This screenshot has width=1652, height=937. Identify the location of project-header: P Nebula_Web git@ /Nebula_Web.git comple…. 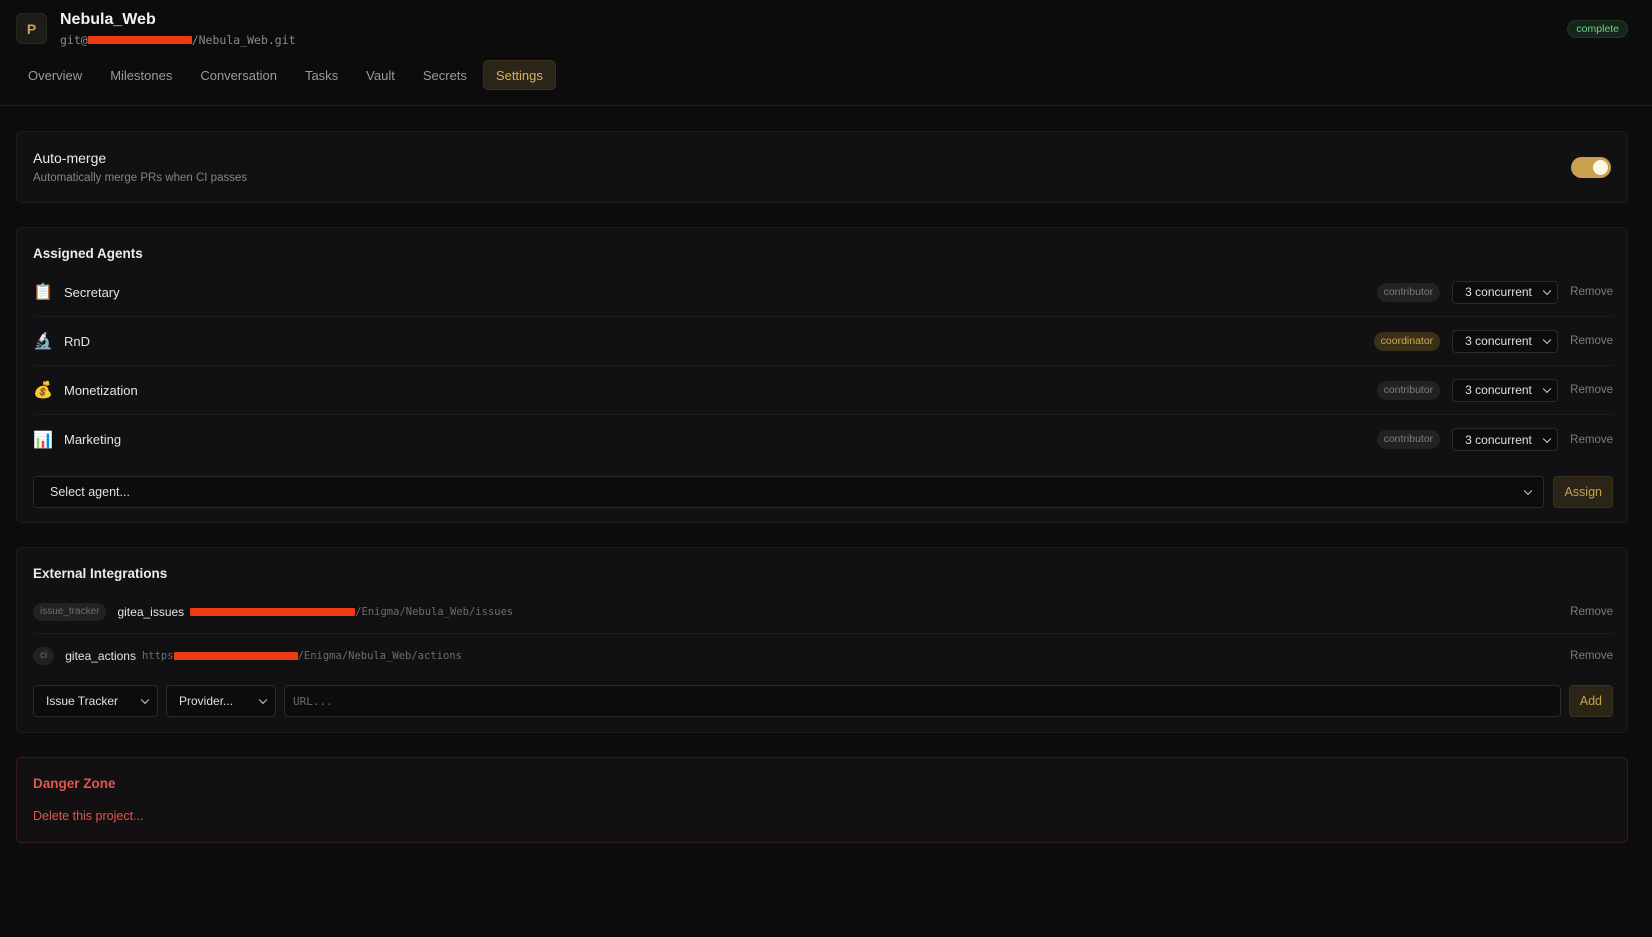
(826, 53).